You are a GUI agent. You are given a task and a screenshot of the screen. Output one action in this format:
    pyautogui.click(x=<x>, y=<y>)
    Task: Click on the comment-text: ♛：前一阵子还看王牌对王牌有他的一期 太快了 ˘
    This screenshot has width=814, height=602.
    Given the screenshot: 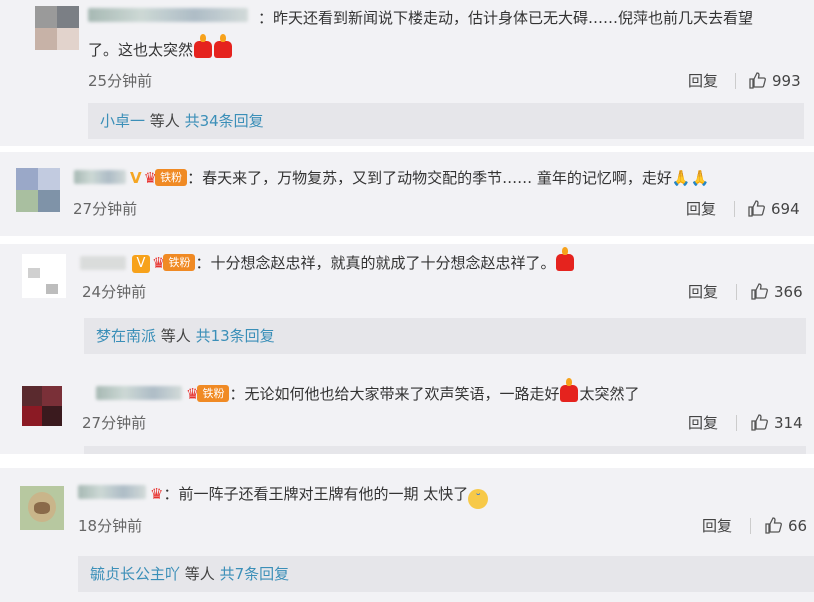 What is the action you would take?
    pyautogui.click(x=319, y=495)
    